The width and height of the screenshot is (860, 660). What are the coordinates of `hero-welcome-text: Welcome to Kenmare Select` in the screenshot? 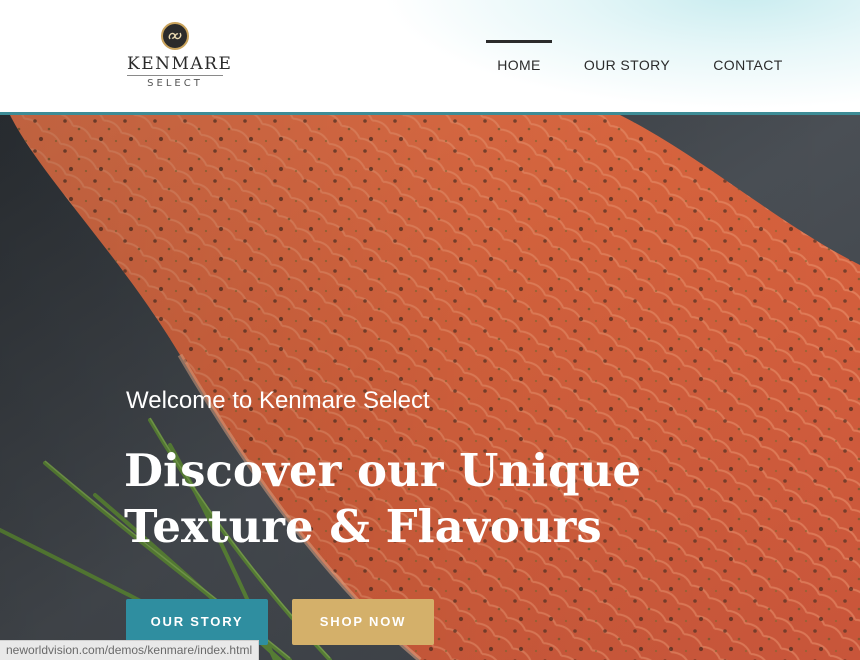 It's located at (278, 400).